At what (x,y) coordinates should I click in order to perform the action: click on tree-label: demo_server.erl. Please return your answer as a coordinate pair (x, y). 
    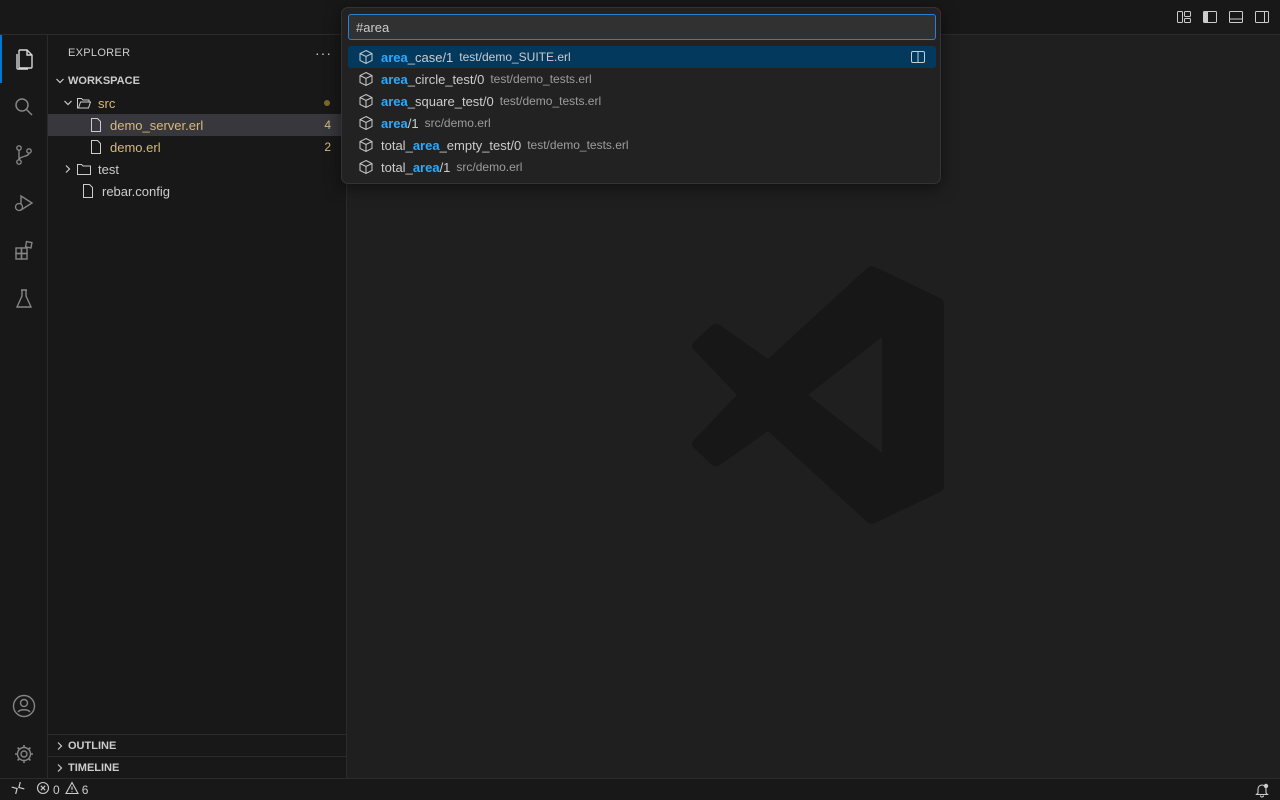
    Looking at the image, I should click on (157, 125).